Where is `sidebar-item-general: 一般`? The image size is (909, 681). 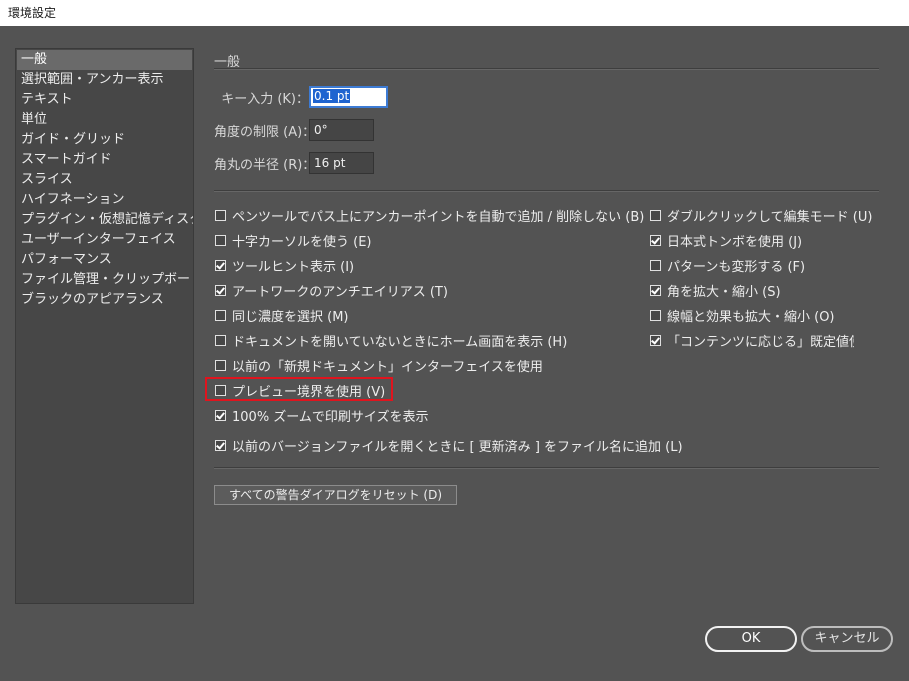 sidebar-item-general: 一般 is located at coordinates (104, 60).